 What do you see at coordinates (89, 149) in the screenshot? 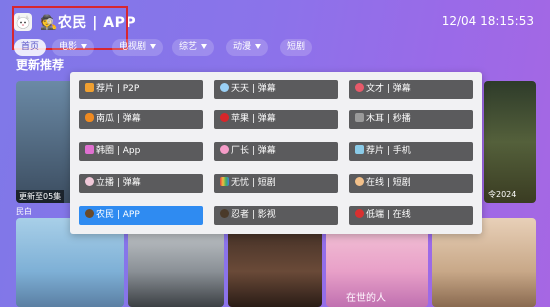
I see `unicorn-icon` at bounding box center [89, 149].